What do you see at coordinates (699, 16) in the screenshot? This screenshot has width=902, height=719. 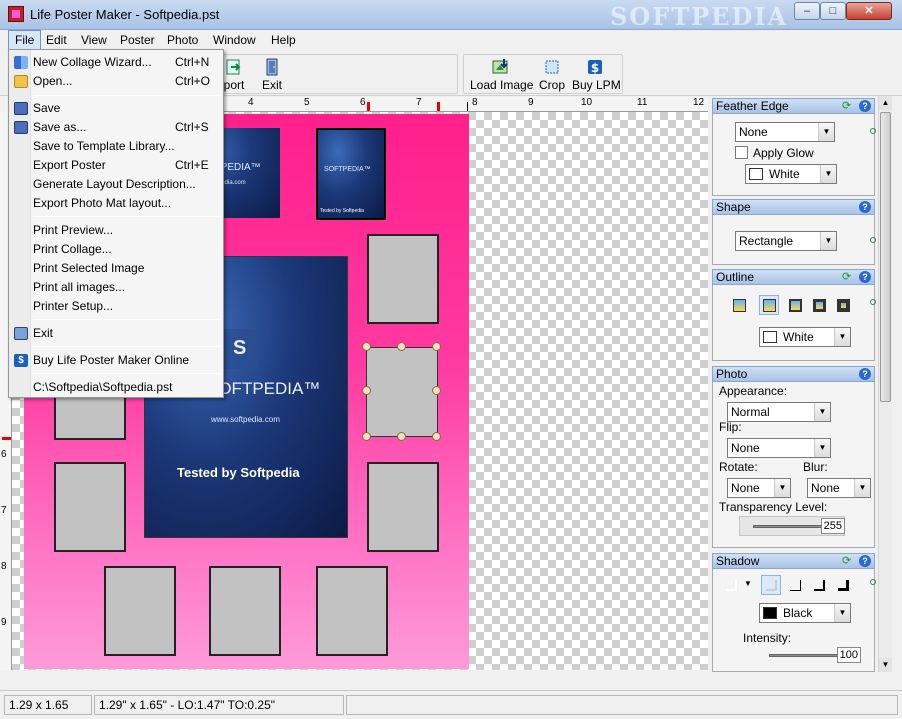 I see `watermark: SOFTPEDIA` at bounding box center [699, 16].